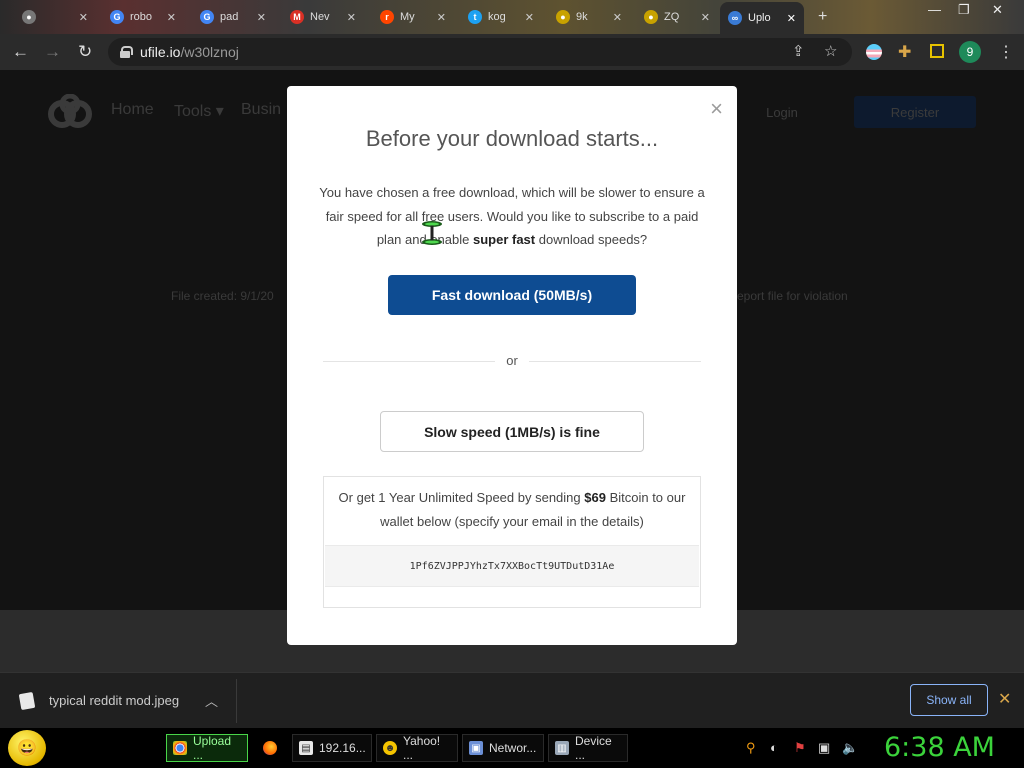 This screenshot has height=768, width=1024. I want to click on text-cursor-icon, so click(432, 233).